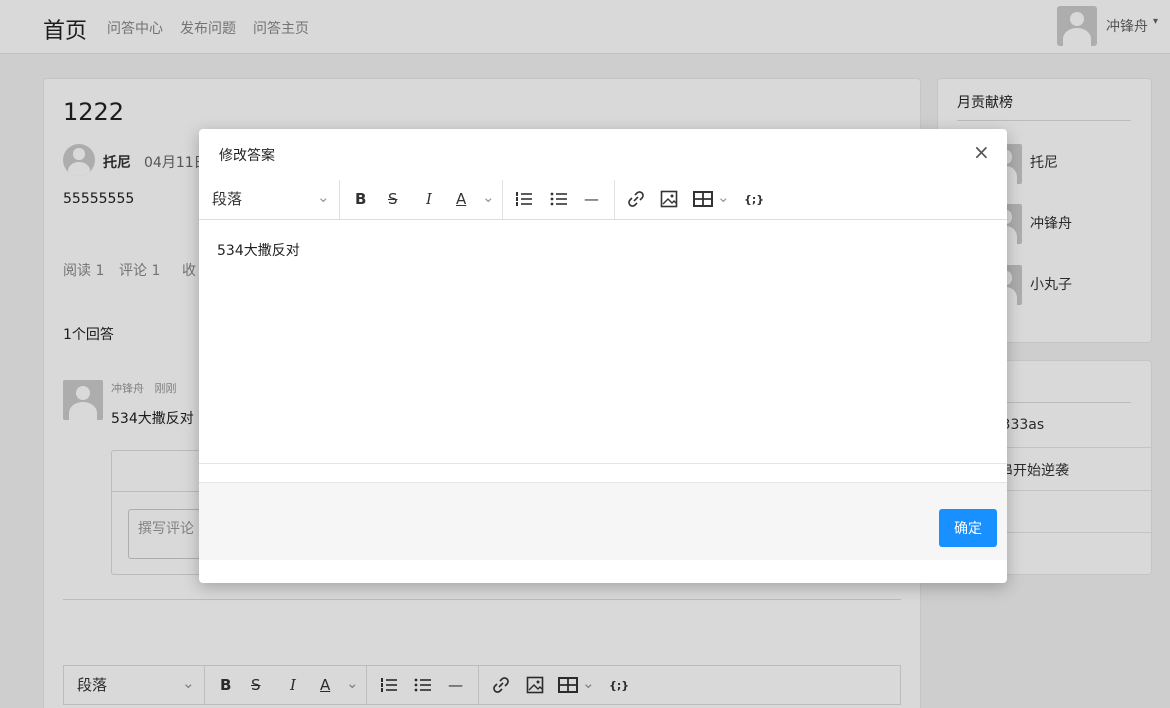  I want to click on horizontal-rule-button: —, so click(591, 199).